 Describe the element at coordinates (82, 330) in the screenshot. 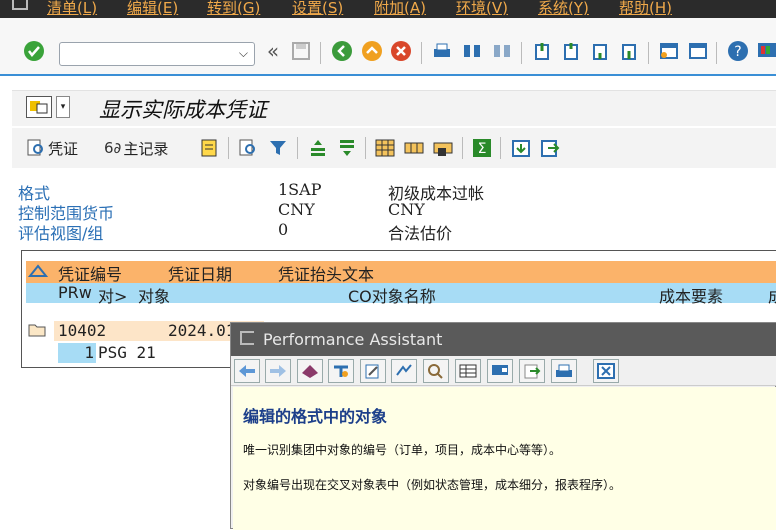

I see `document-number-cell: 10402` at that location.